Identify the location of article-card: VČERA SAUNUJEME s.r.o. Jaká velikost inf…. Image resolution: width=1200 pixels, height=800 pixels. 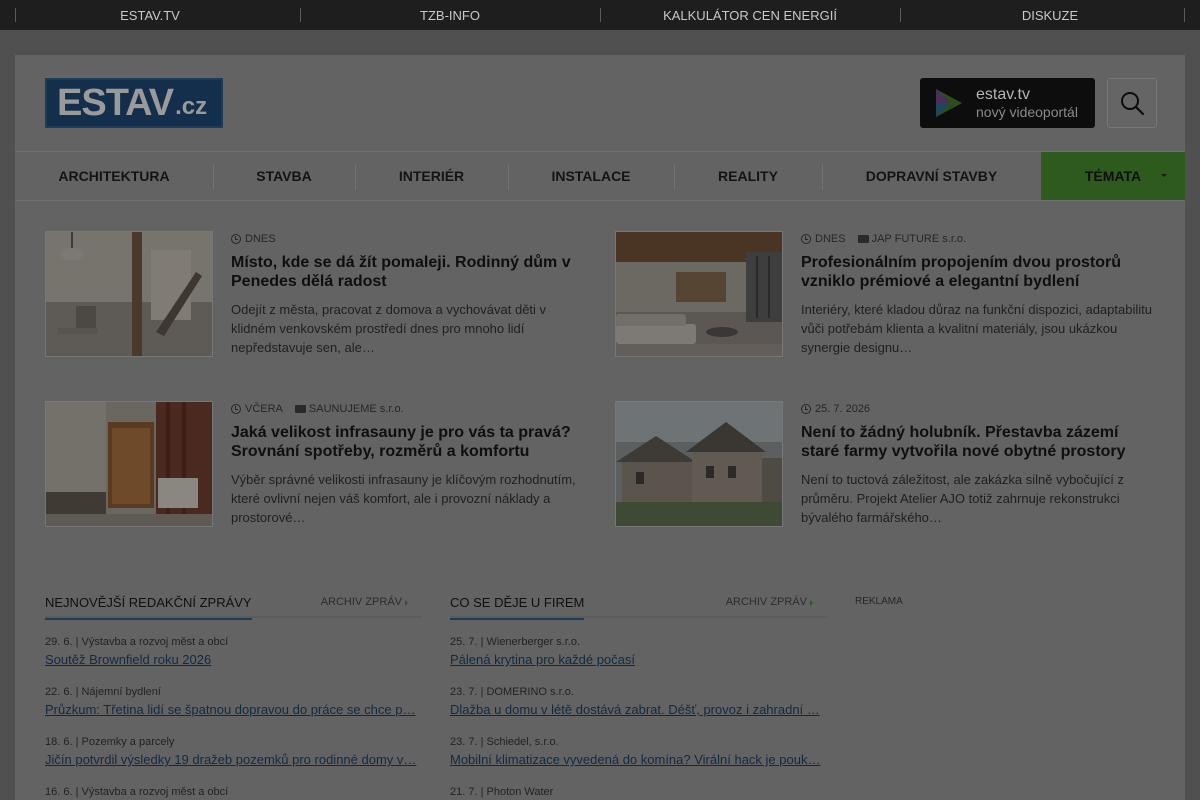
(315, 465).